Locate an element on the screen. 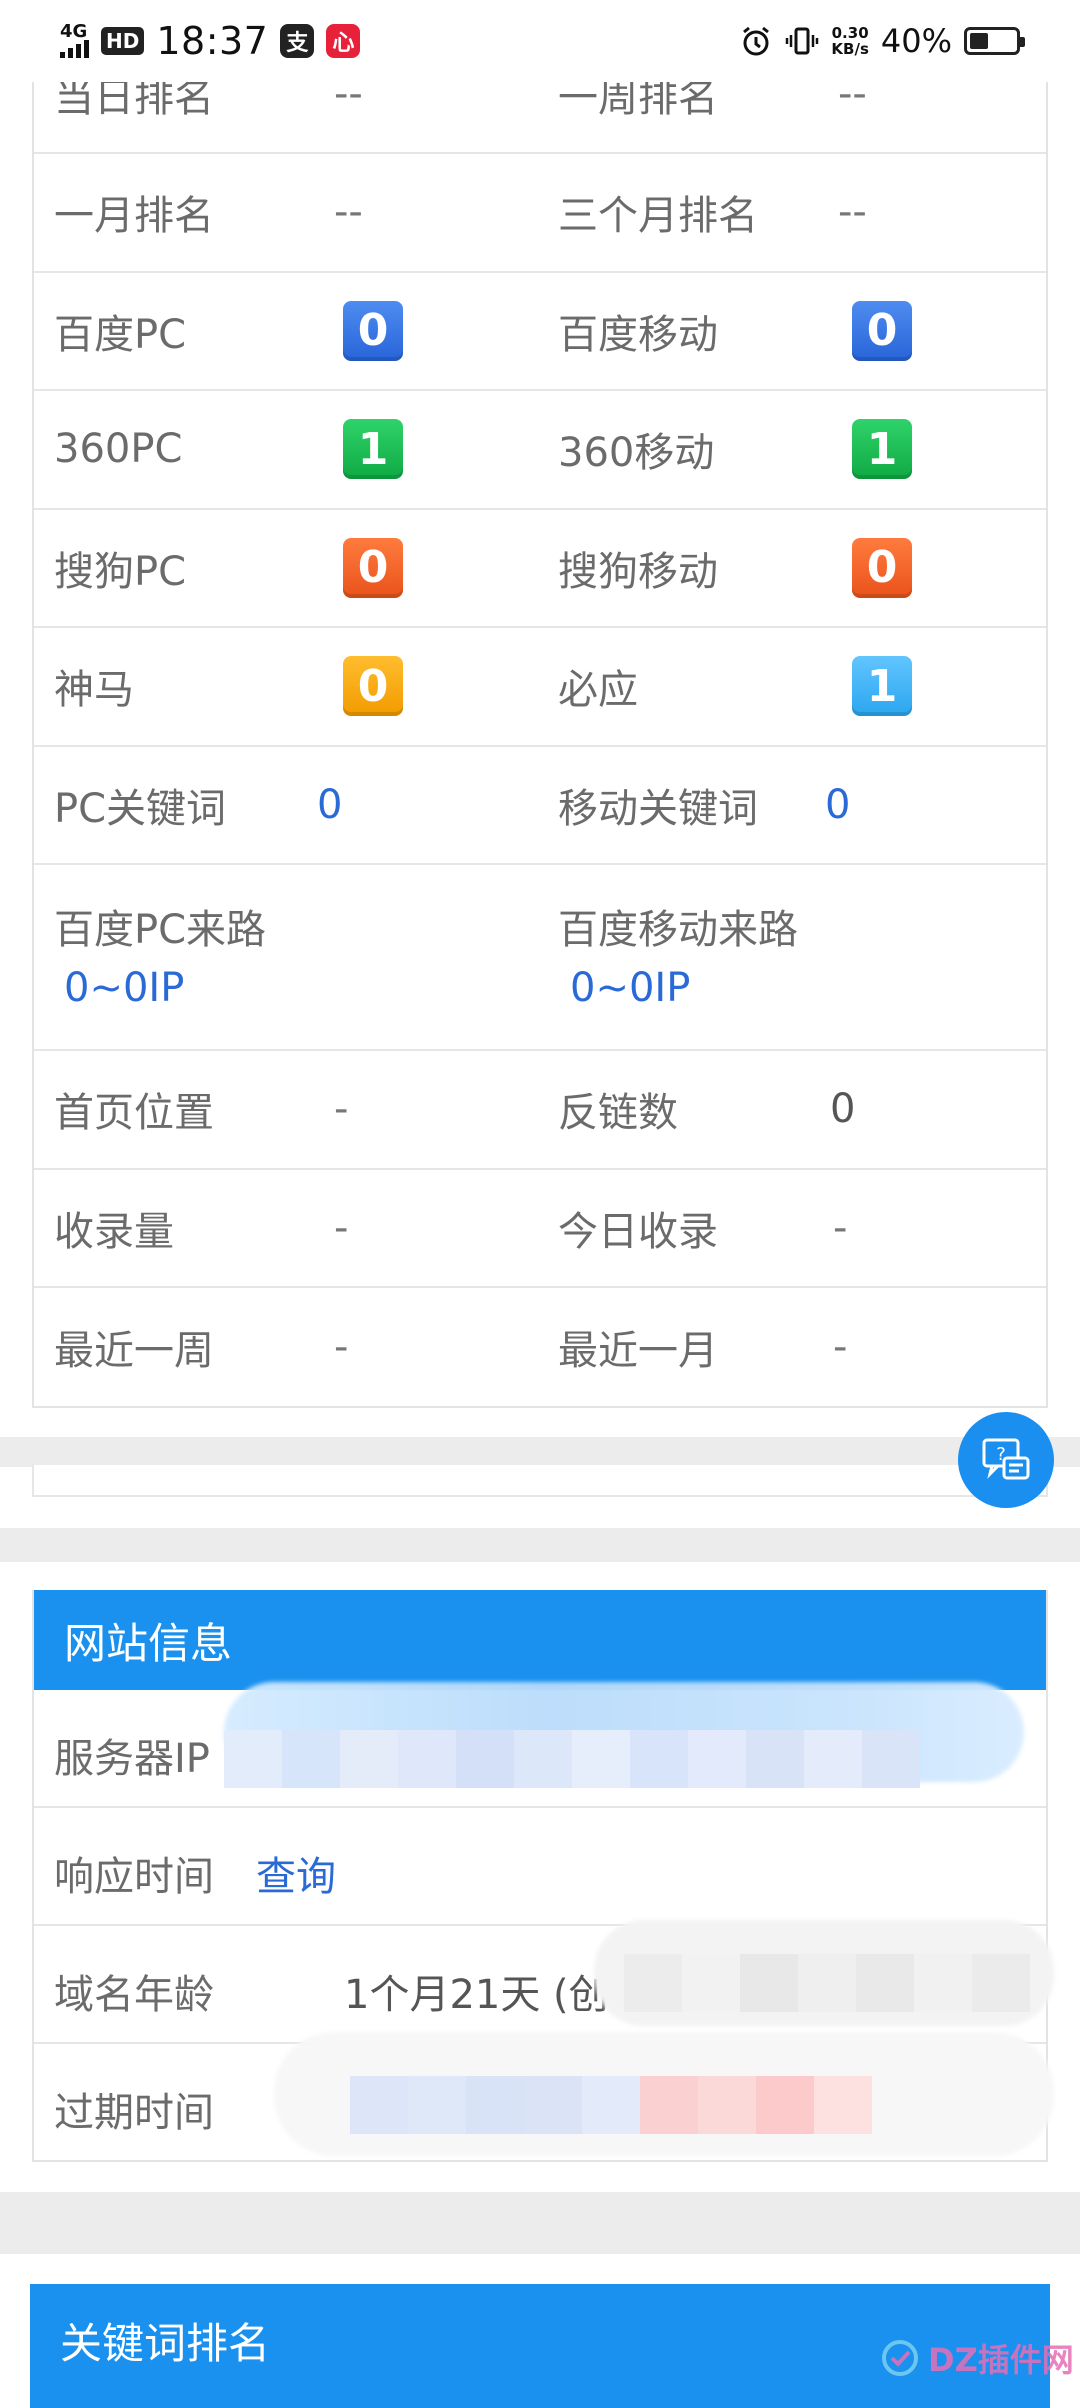 This screenshot has width=1080, height=2408. table-cell: 百度移动来路 0~0IP is located at coordinates (793, 957).